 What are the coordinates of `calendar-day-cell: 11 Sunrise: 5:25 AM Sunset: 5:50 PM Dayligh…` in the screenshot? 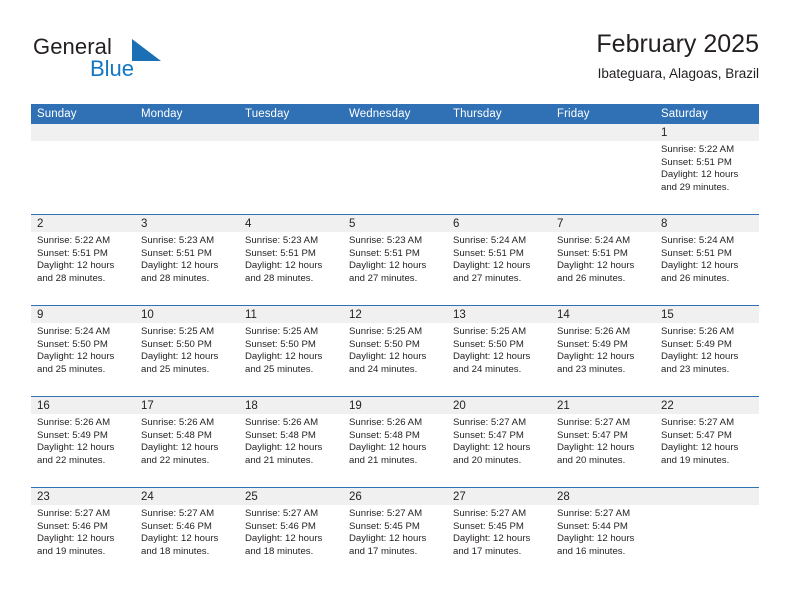 It's located at (291, 351).